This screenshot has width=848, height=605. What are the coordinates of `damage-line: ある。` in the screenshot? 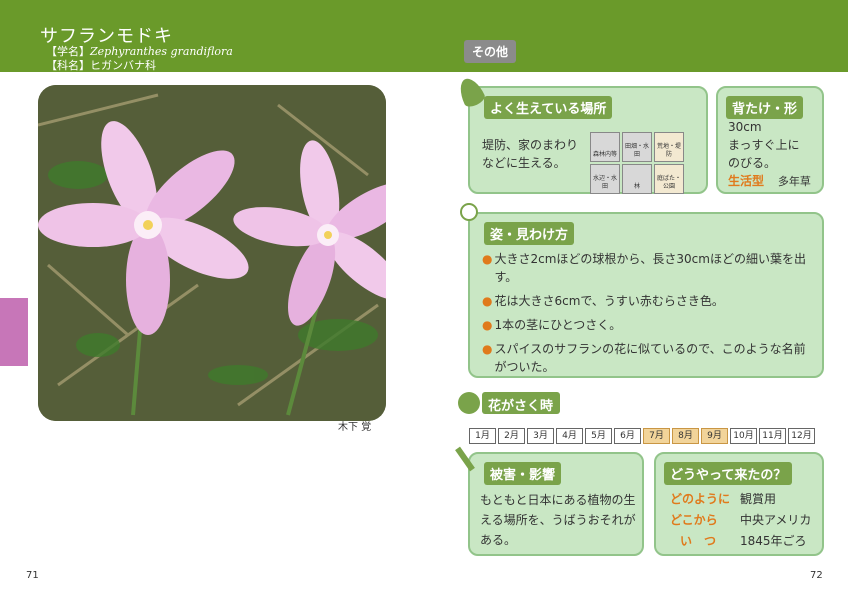 It's located at (498, 540).